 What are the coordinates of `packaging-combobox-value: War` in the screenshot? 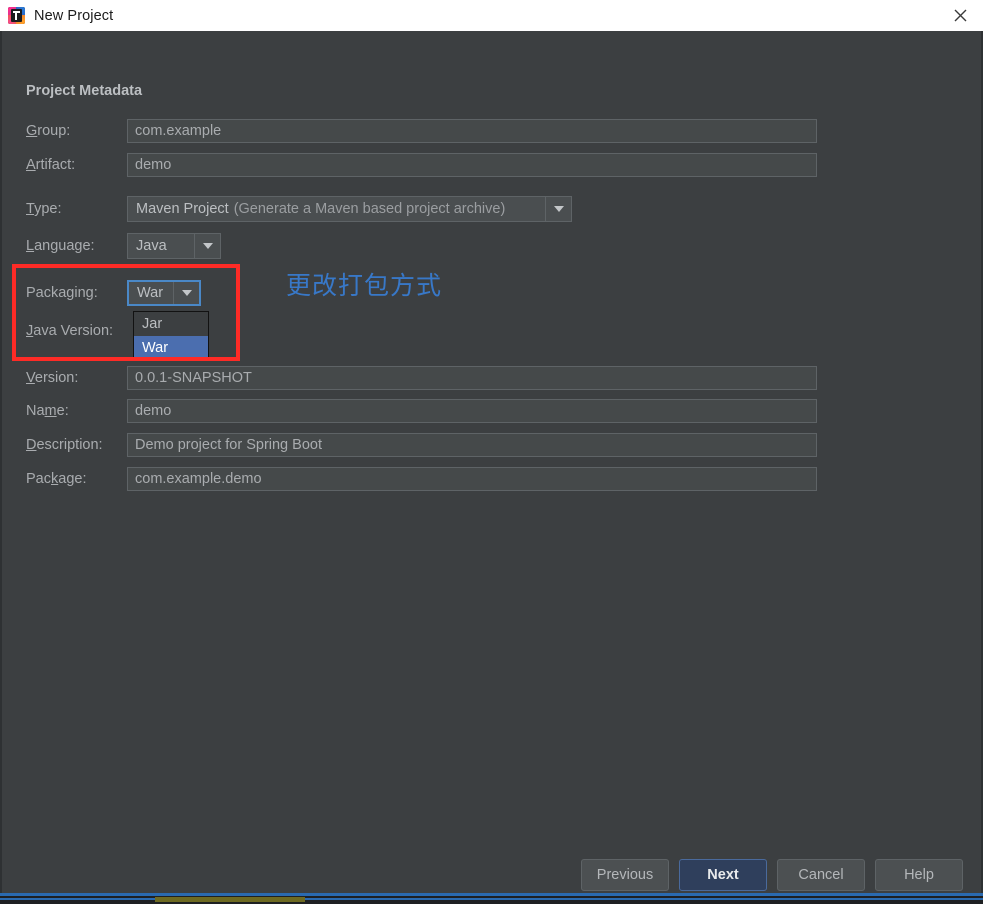 It's located at (150, 293).